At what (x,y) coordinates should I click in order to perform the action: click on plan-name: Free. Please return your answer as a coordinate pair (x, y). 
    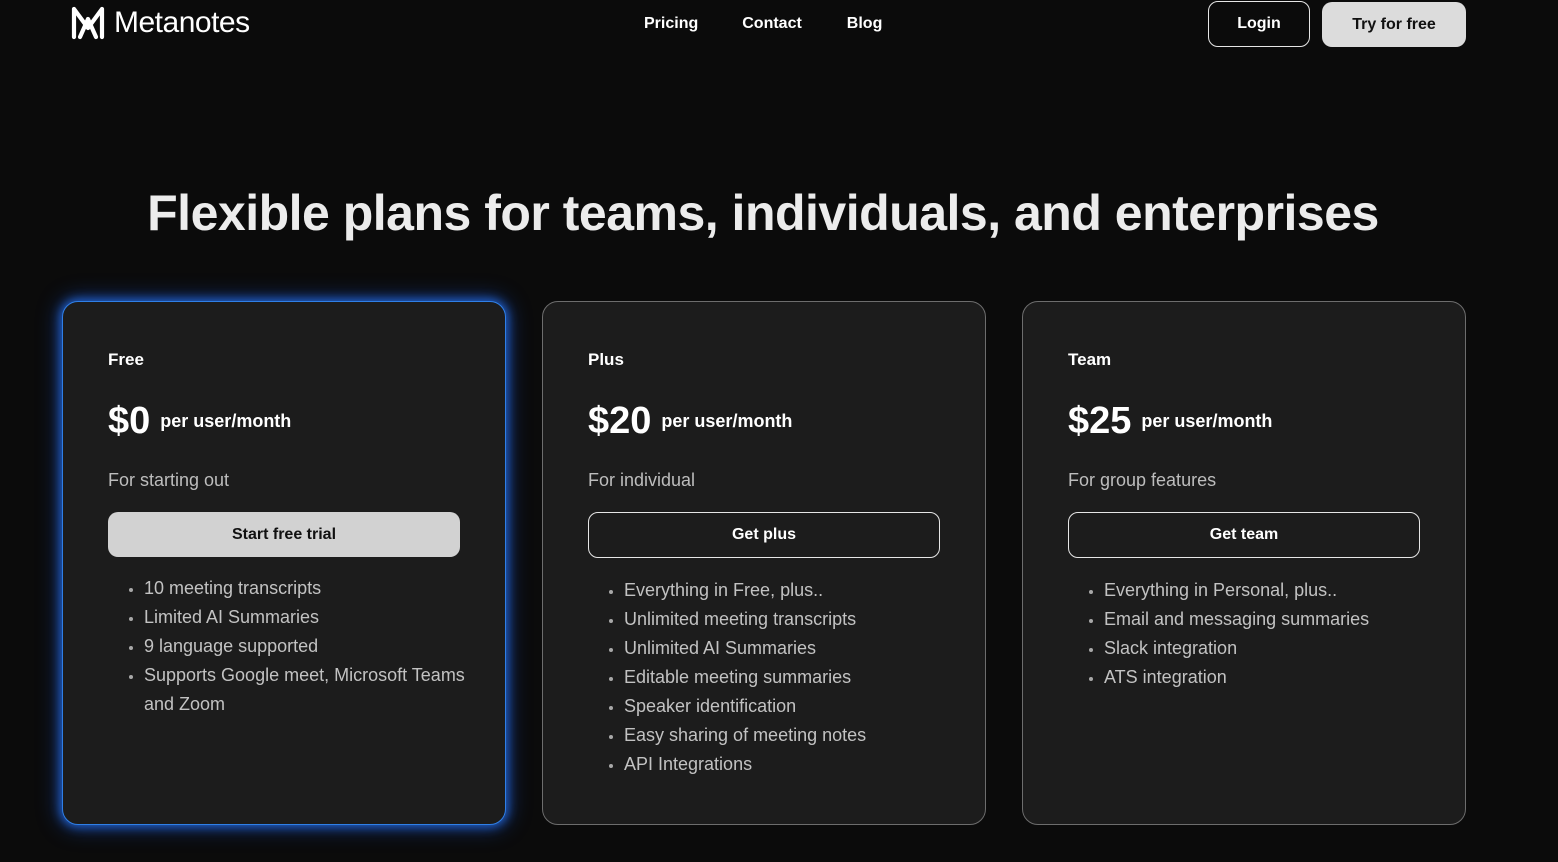
    Looking at the image, I should click on (126, 359).